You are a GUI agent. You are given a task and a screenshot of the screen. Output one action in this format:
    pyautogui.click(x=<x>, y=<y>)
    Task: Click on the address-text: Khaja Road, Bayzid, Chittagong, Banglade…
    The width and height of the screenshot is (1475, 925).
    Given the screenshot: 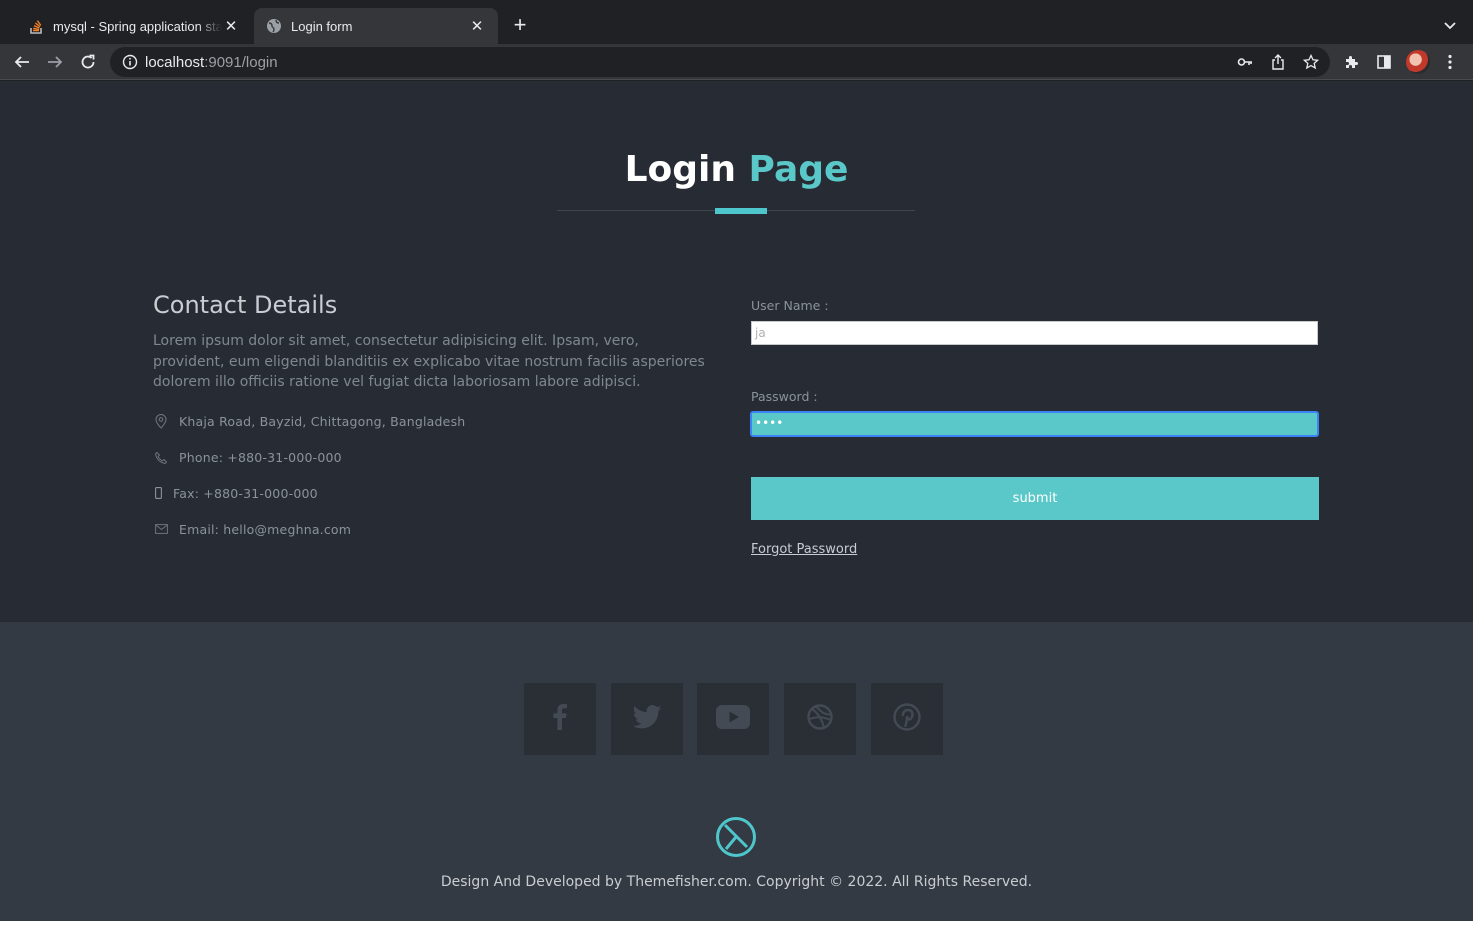 What is the action you would take?
    pyautogui.click(x=322, y=421)
    